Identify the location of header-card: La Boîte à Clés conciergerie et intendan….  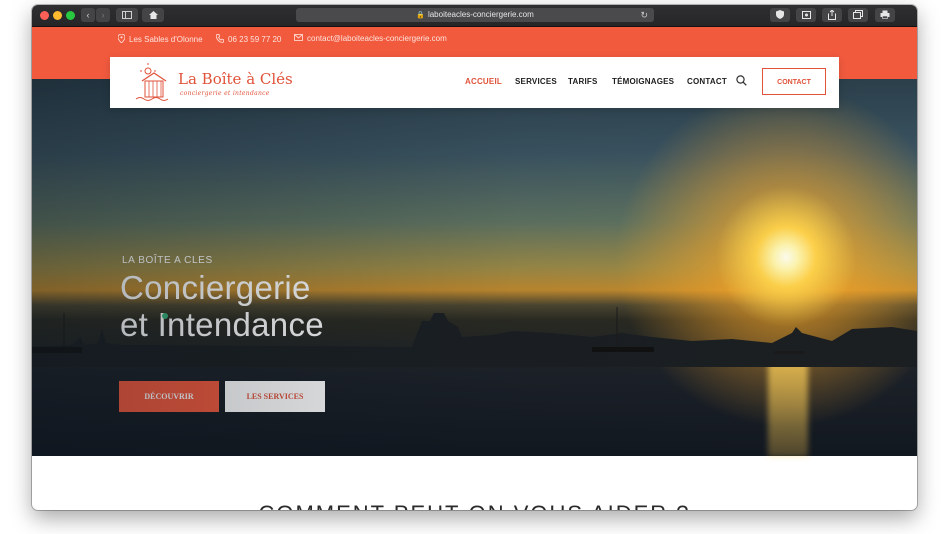
(474, 82).